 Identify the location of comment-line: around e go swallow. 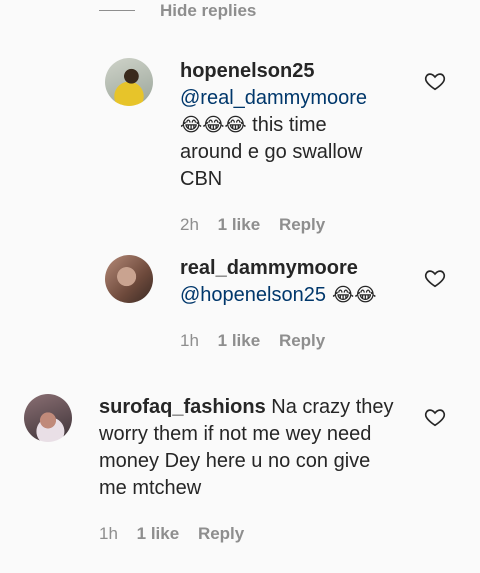
(271, 152).